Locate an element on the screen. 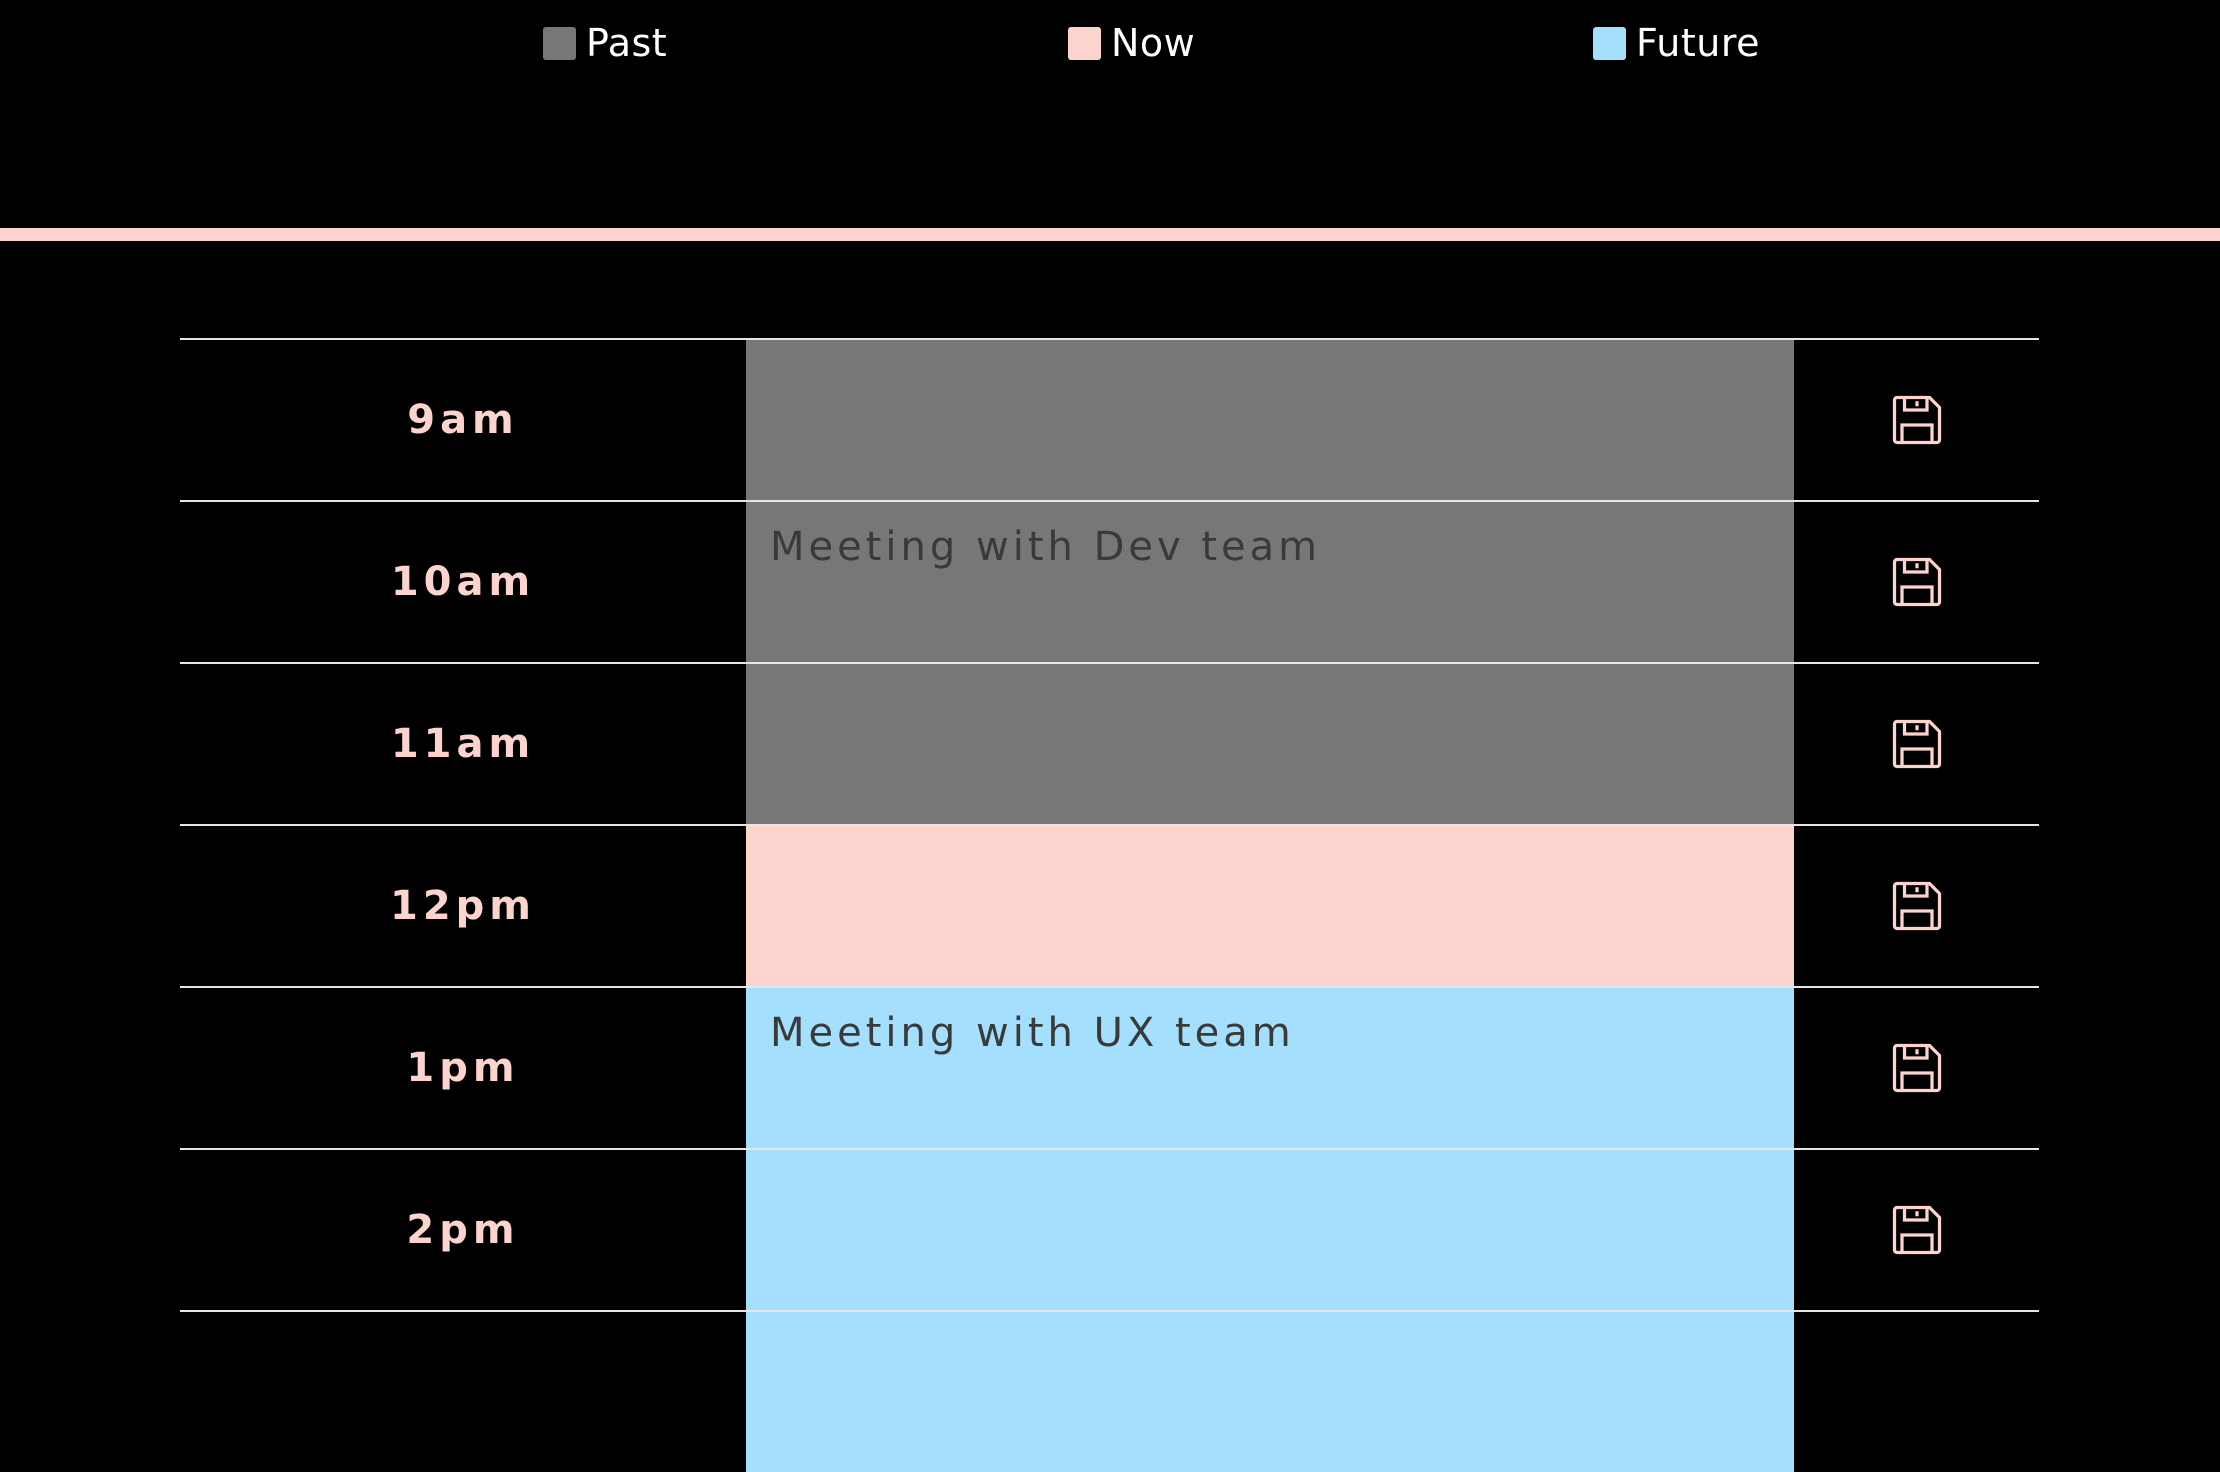 This screenshot has width=2220, height=1472. time-block-row: 11am is located at coordinates (1109, 743).